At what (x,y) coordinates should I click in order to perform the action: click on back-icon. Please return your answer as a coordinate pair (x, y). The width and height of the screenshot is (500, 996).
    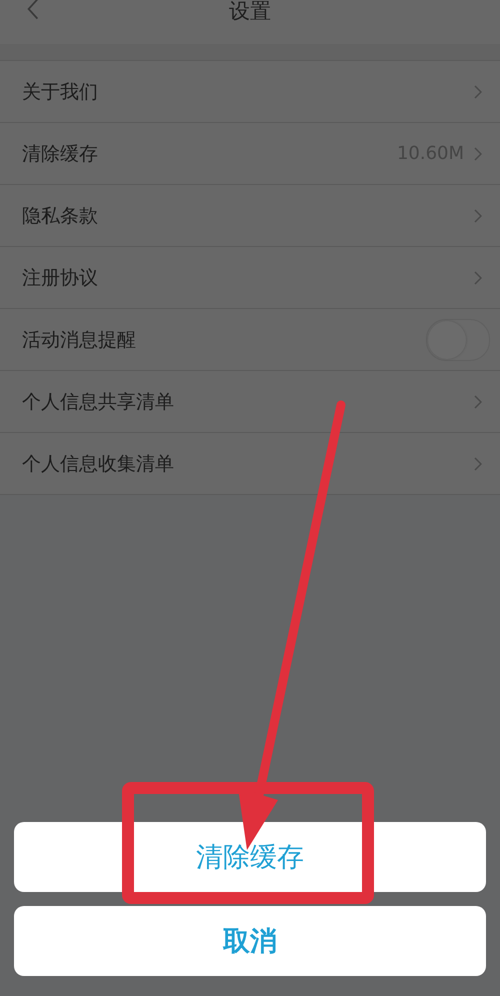
    Looking at the image, I should click on (33, 11).